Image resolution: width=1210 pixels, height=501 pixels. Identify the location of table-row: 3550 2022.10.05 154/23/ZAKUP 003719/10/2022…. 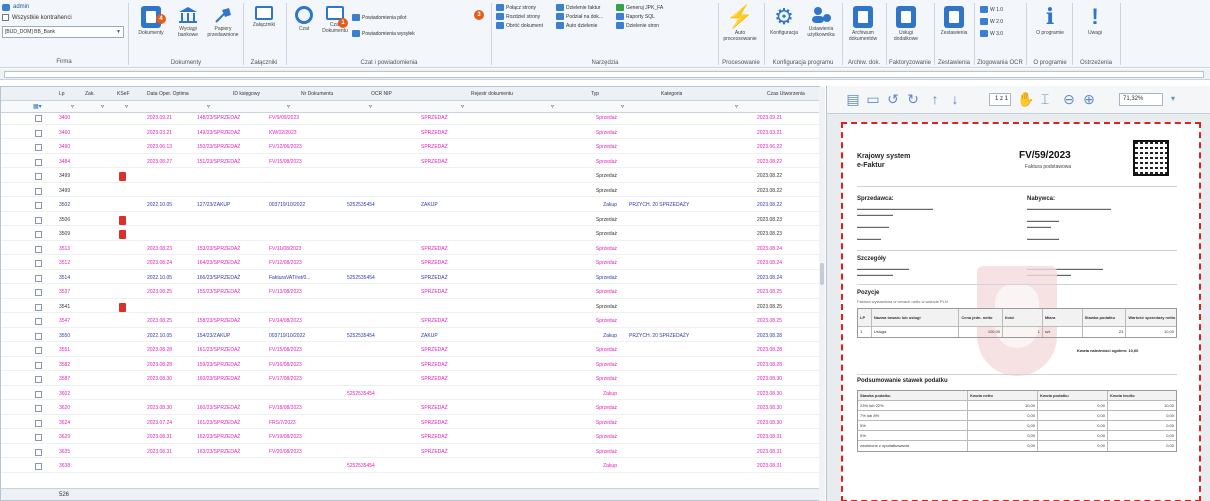
(411, 336).